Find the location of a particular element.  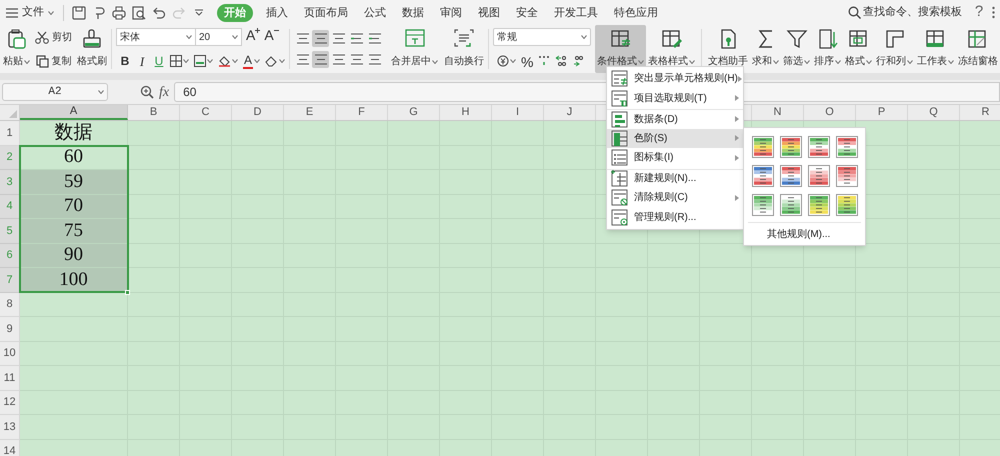

ribbon-tab: 审阅 is located at coordinates (451, 13).